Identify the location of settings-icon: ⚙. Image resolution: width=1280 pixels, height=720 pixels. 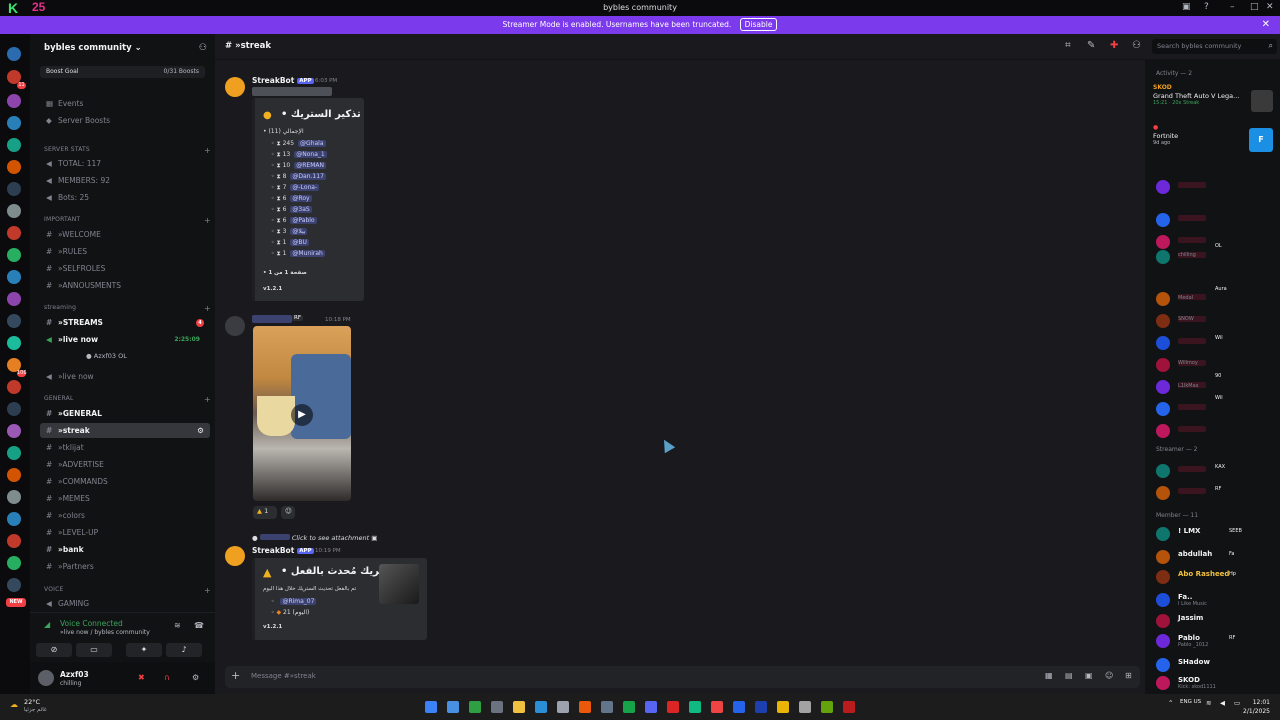
(200, 430).